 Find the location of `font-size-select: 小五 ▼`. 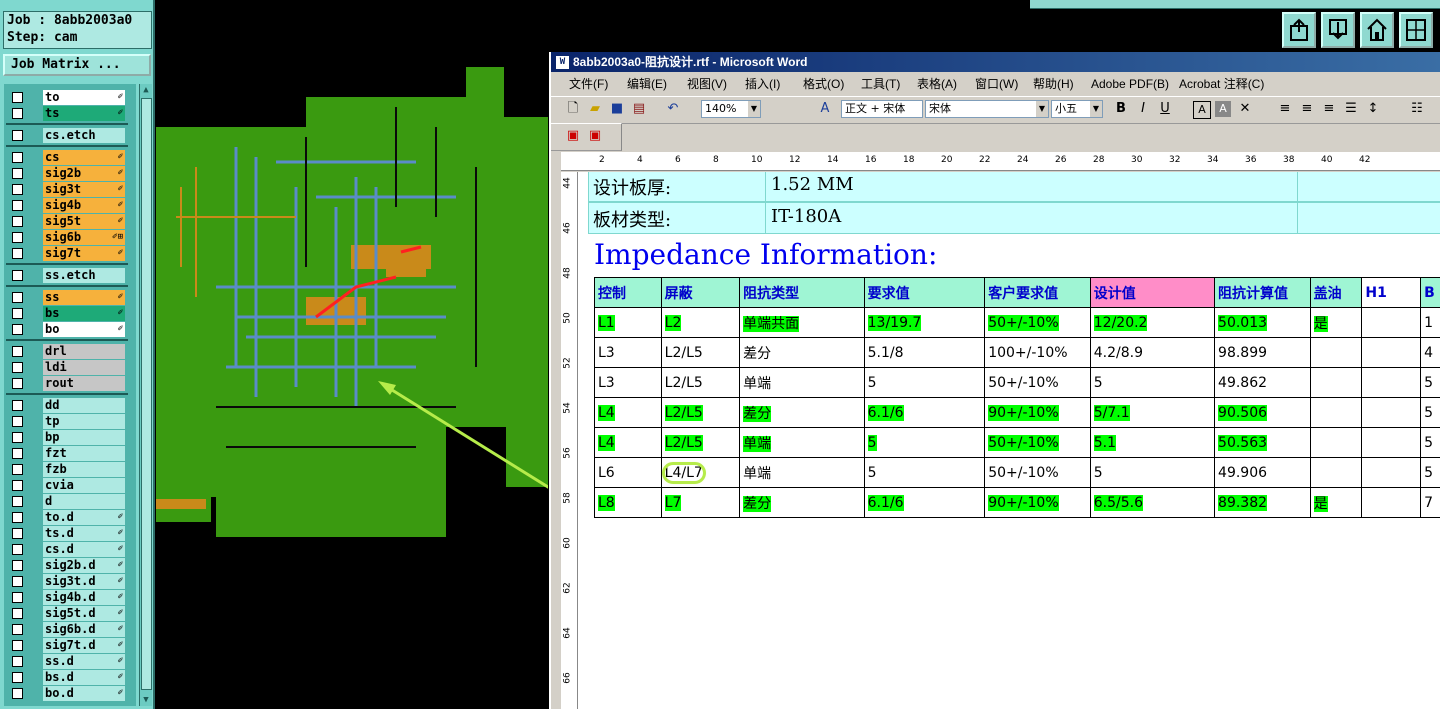

font-size-select: 小五 ▼ is located at coordinates (1077, 109).